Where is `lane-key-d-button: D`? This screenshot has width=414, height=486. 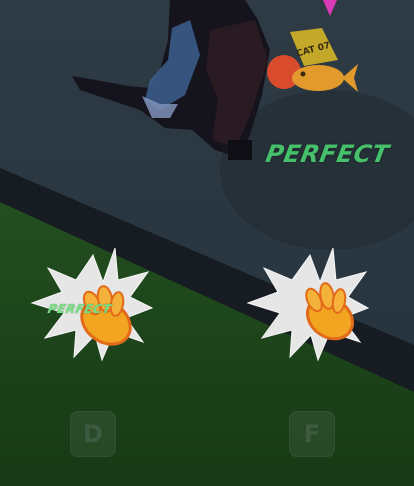 lane-key-d-button: D is located at coordinates (93, 434).